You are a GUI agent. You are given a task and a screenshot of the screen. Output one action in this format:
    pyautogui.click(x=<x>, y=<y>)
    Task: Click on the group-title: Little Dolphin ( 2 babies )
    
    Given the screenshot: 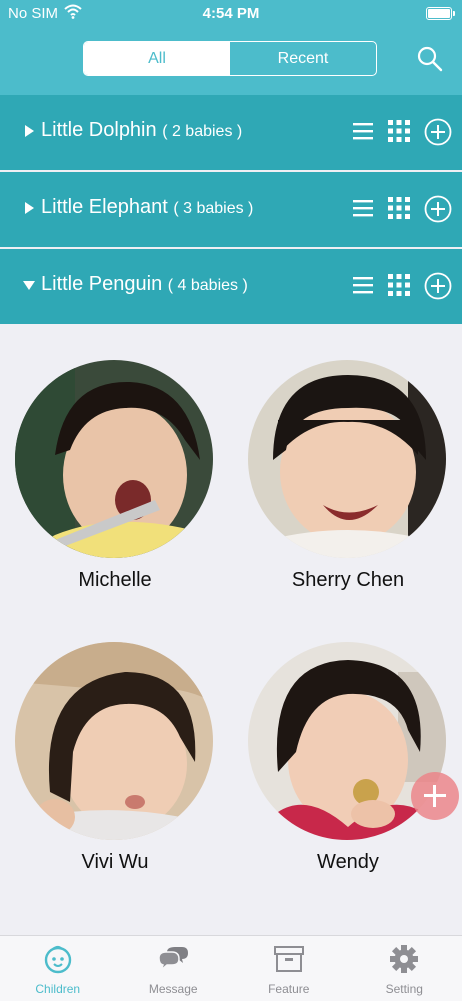 What is the action you would take?
    pyautogui.click(x=141, y=130)
    